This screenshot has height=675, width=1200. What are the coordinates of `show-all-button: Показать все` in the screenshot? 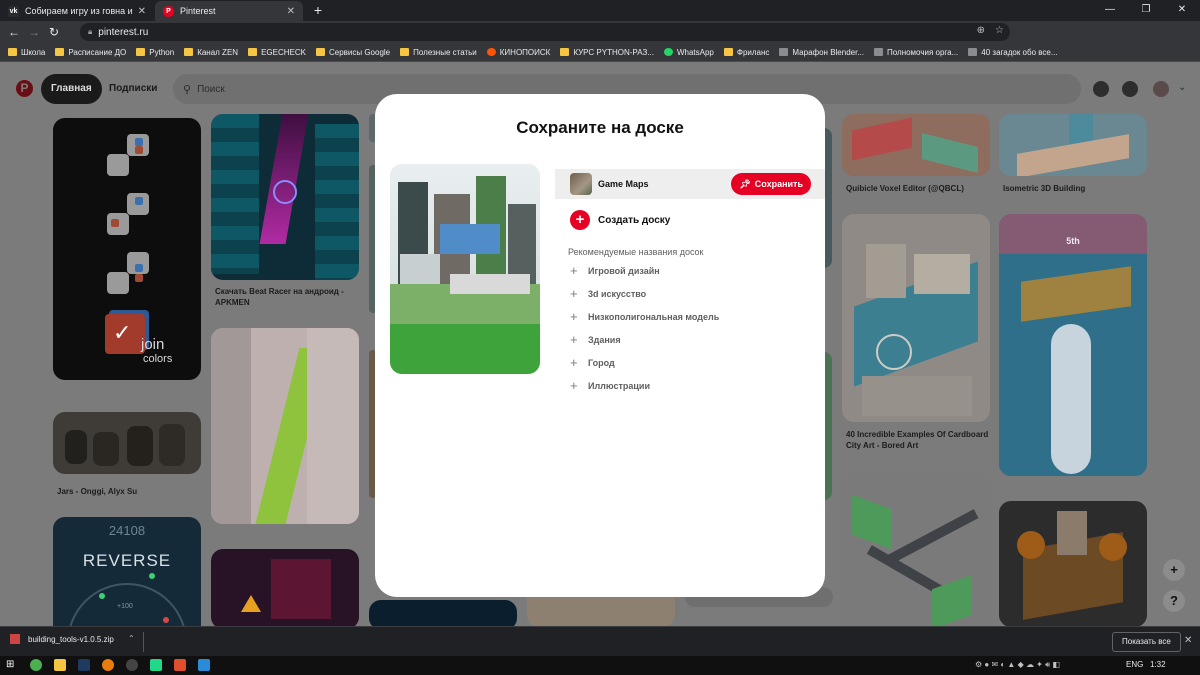 It's located at (1146, 642).